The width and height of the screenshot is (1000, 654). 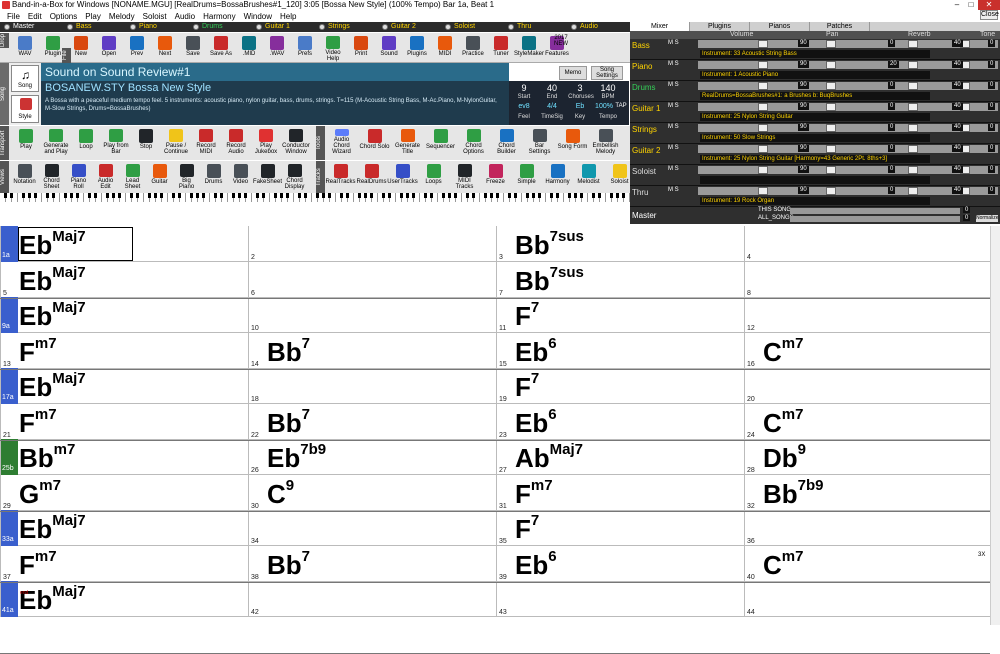 I want to click on chord-symbol: Bbm7, so click(x=47, y=457).